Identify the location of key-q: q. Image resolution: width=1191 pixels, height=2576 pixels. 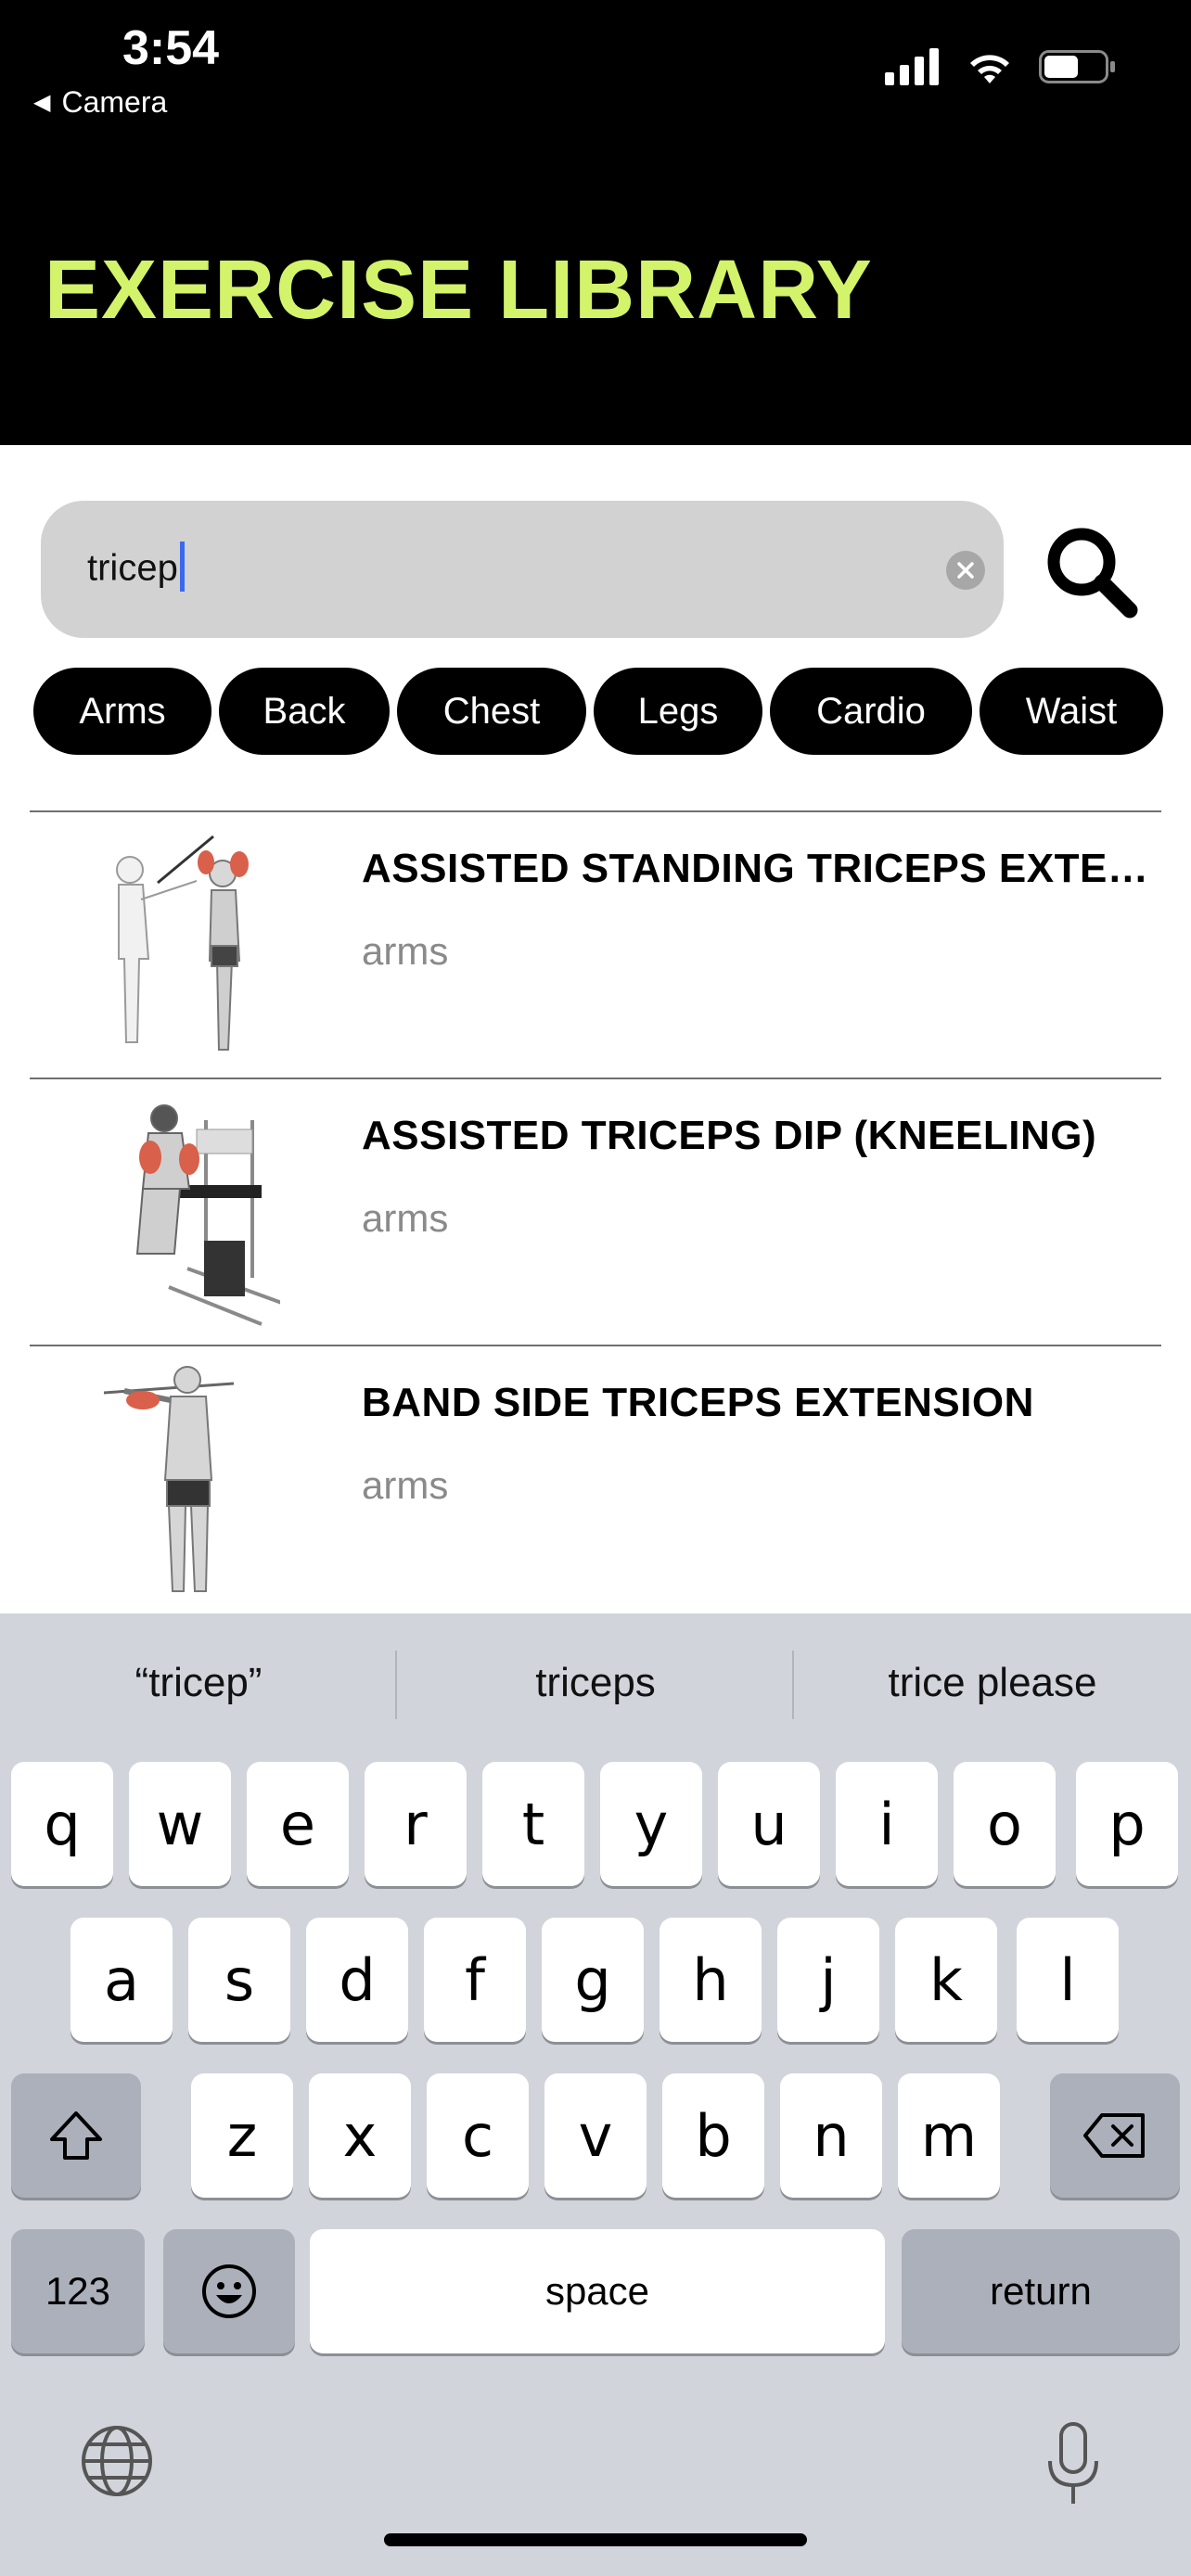
(62, 1824).